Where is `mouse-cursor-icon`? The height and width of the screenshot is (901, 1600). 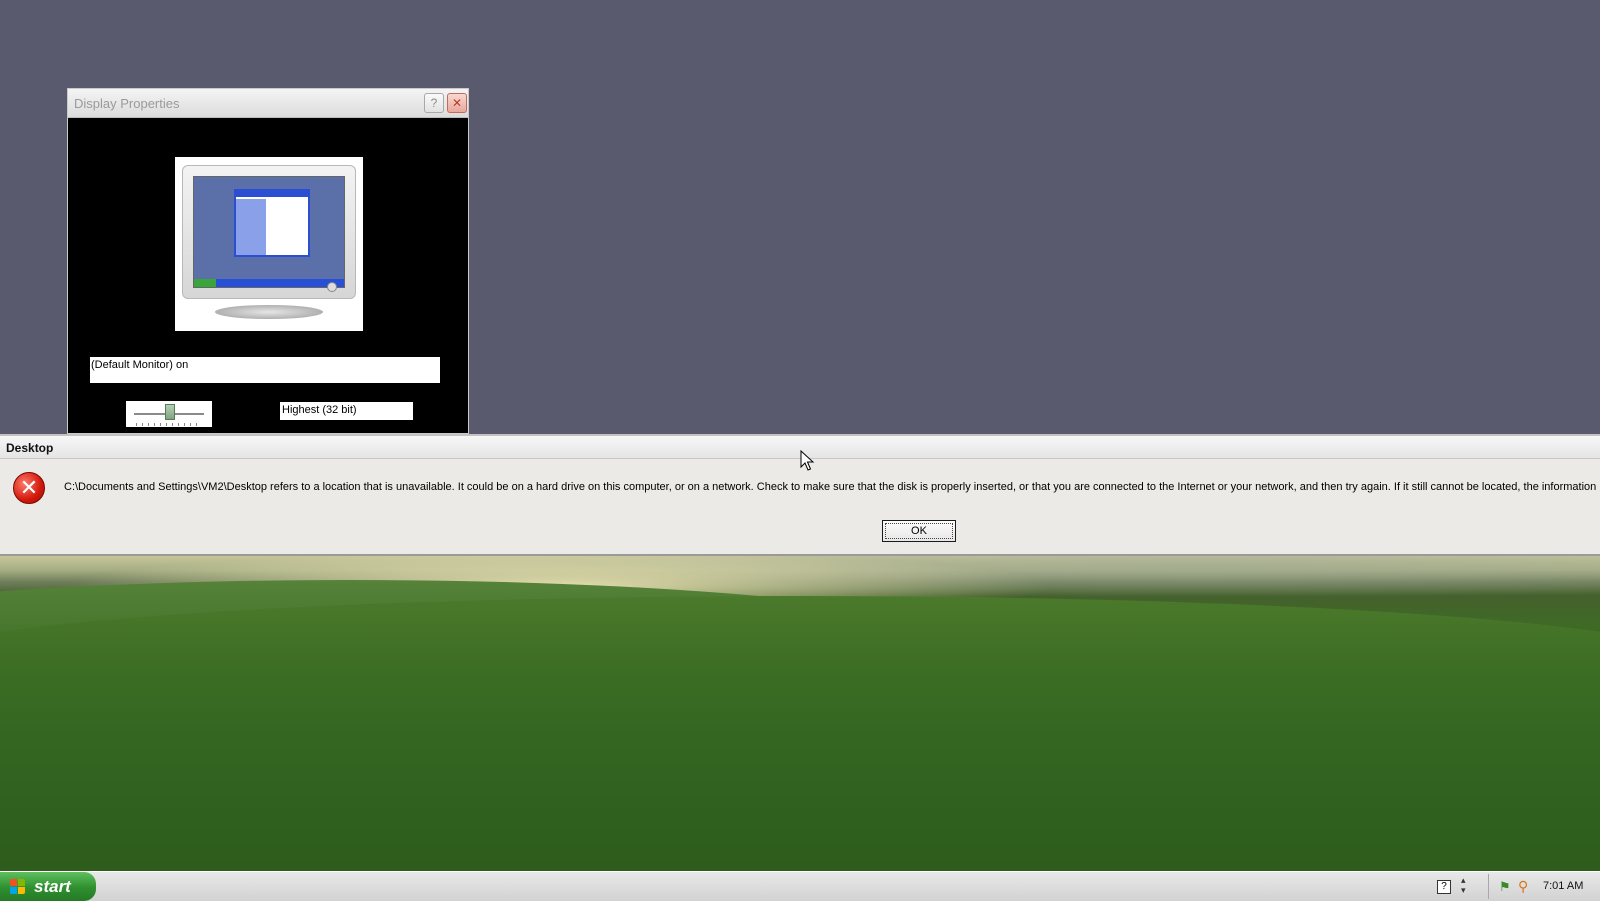 mouse-cursor-icon is located at coordinates (807, 460).